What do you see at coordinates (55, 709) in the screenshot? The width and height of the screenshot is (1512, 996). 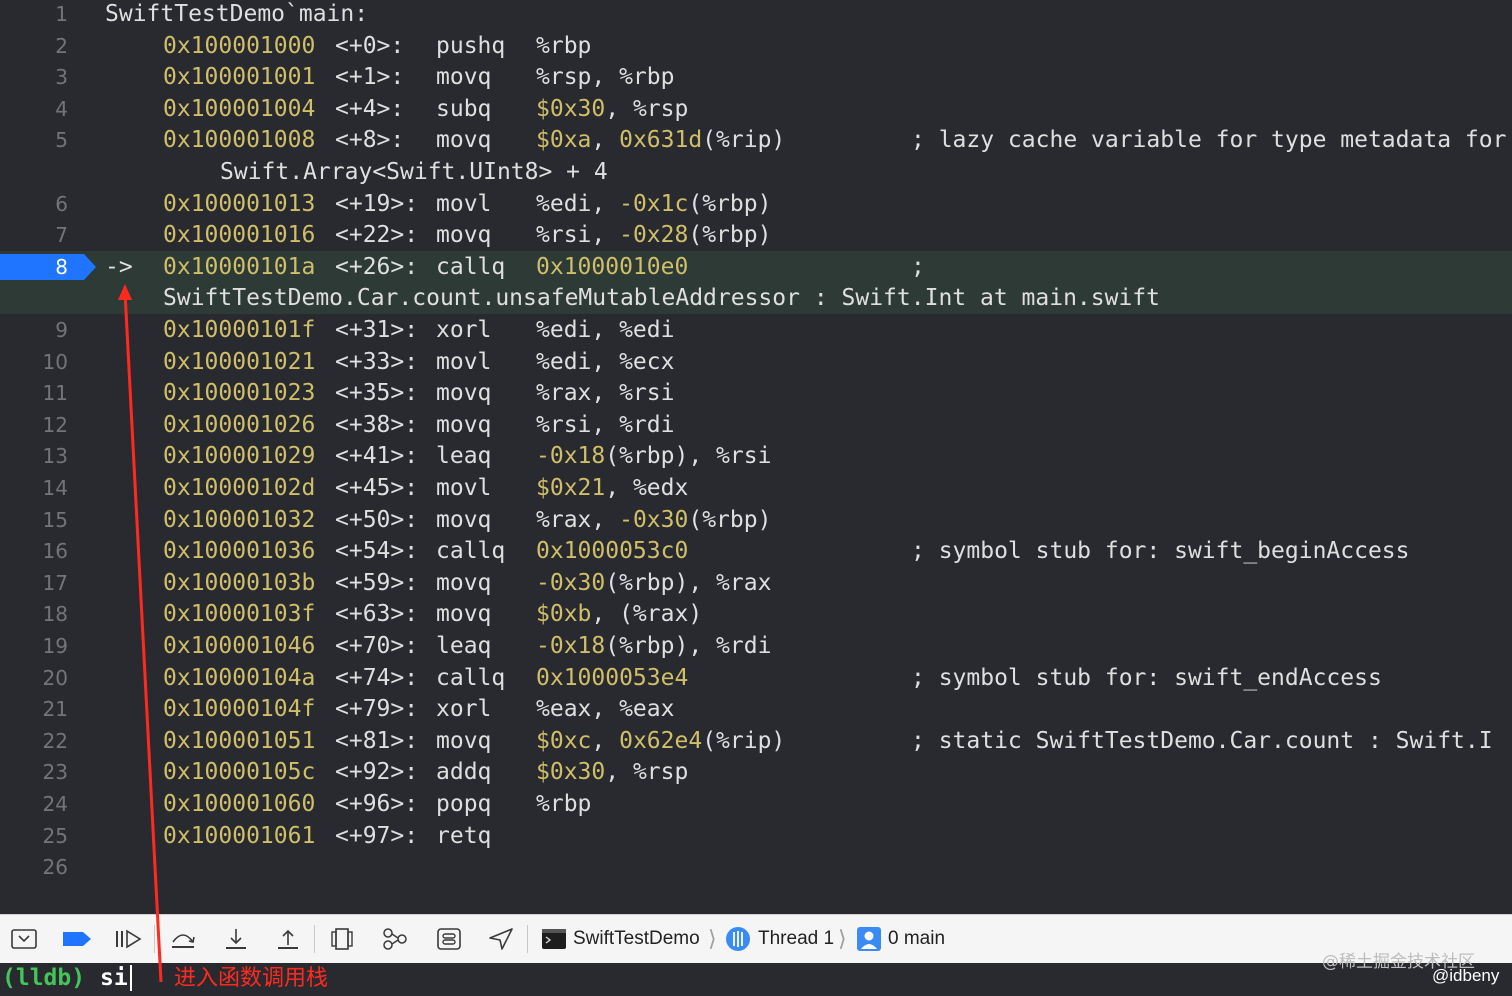 I see `line-number: 21` at bounding box center [55, 709].